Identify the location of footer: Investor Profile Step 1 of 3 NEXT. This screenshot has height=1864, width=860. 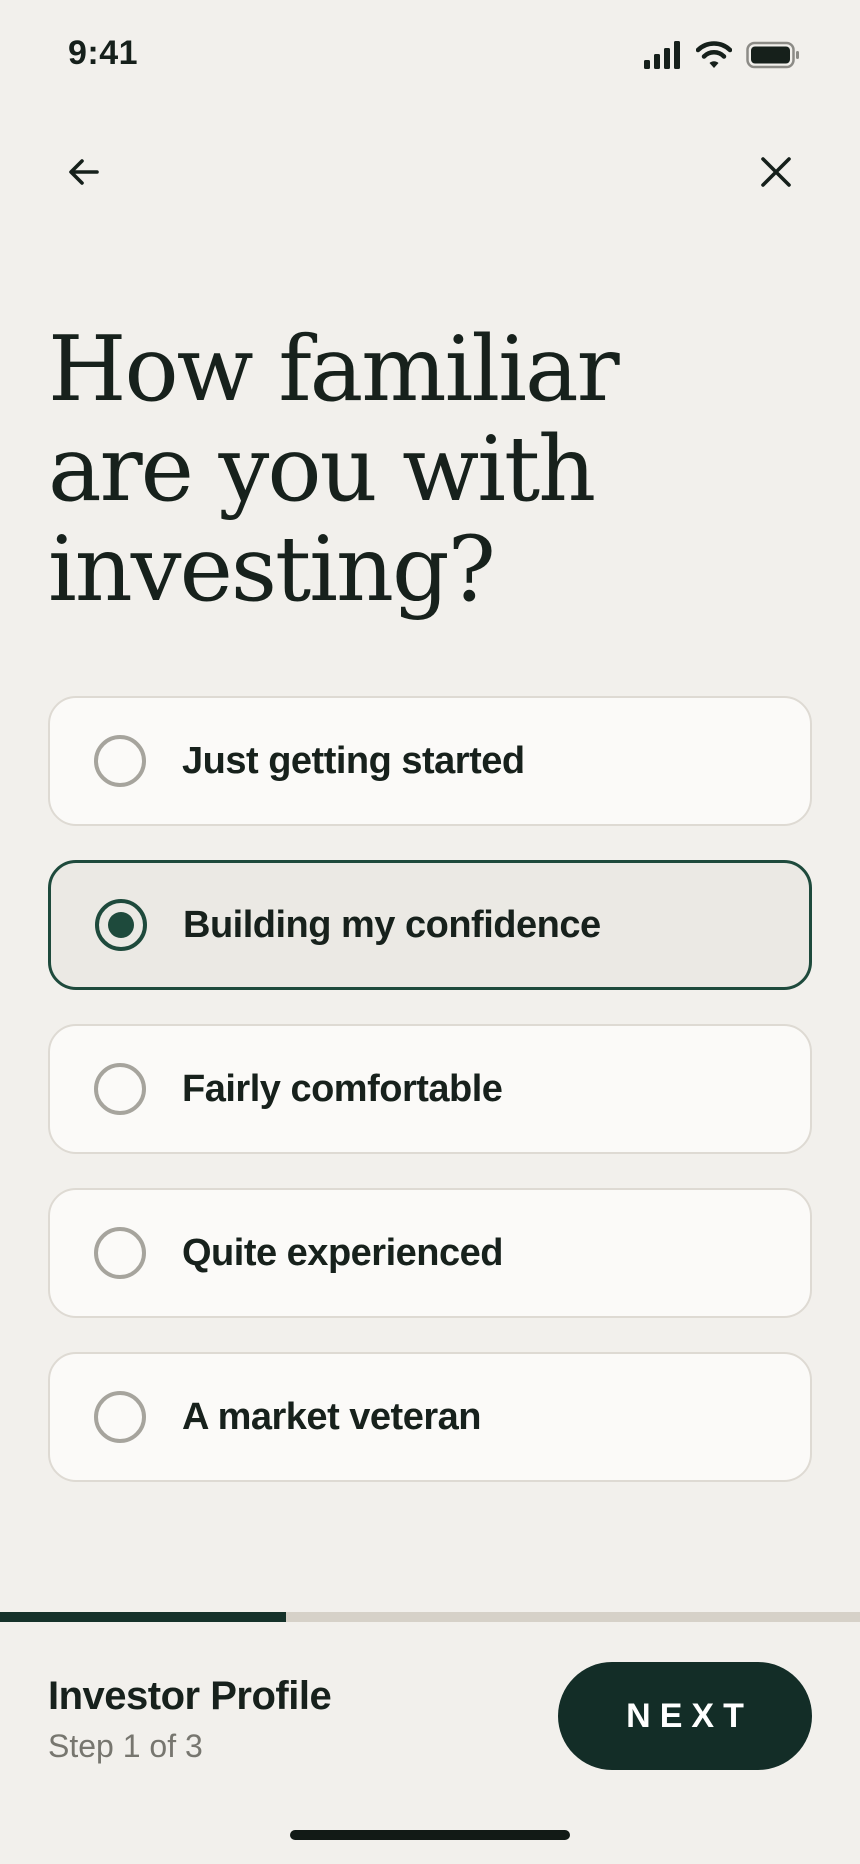
(430, 1743).